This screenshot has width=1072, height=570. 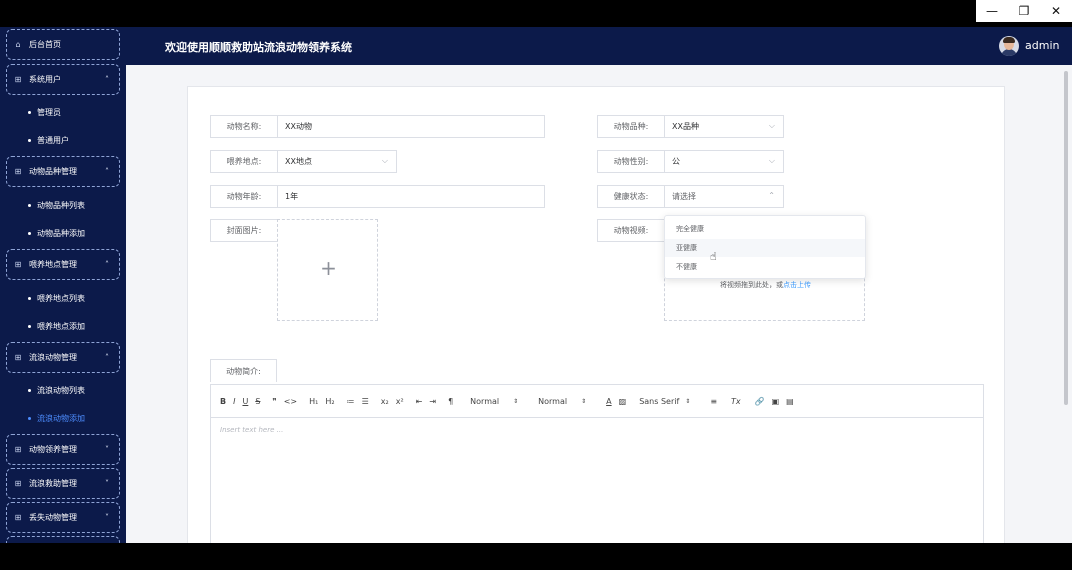 I want to click on h1-button: H₁, so click(x=313, y=401).